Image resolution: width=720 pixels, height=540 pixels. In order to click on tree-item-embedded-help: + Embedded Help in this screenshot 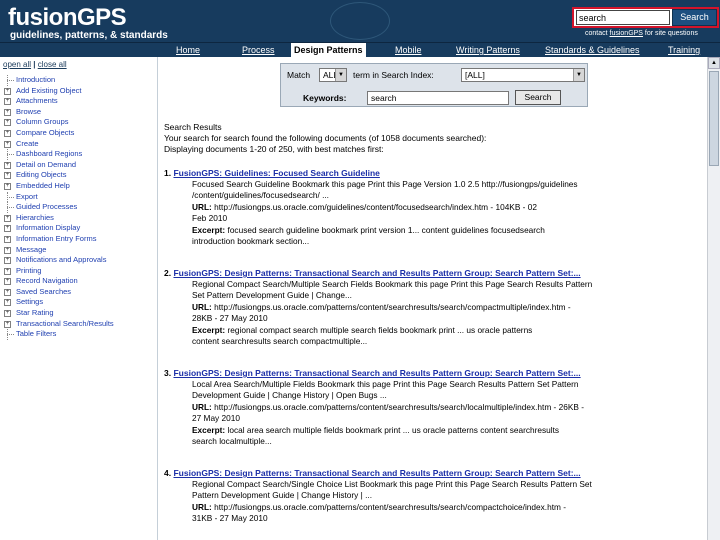, I will do `click(78, 186)`.